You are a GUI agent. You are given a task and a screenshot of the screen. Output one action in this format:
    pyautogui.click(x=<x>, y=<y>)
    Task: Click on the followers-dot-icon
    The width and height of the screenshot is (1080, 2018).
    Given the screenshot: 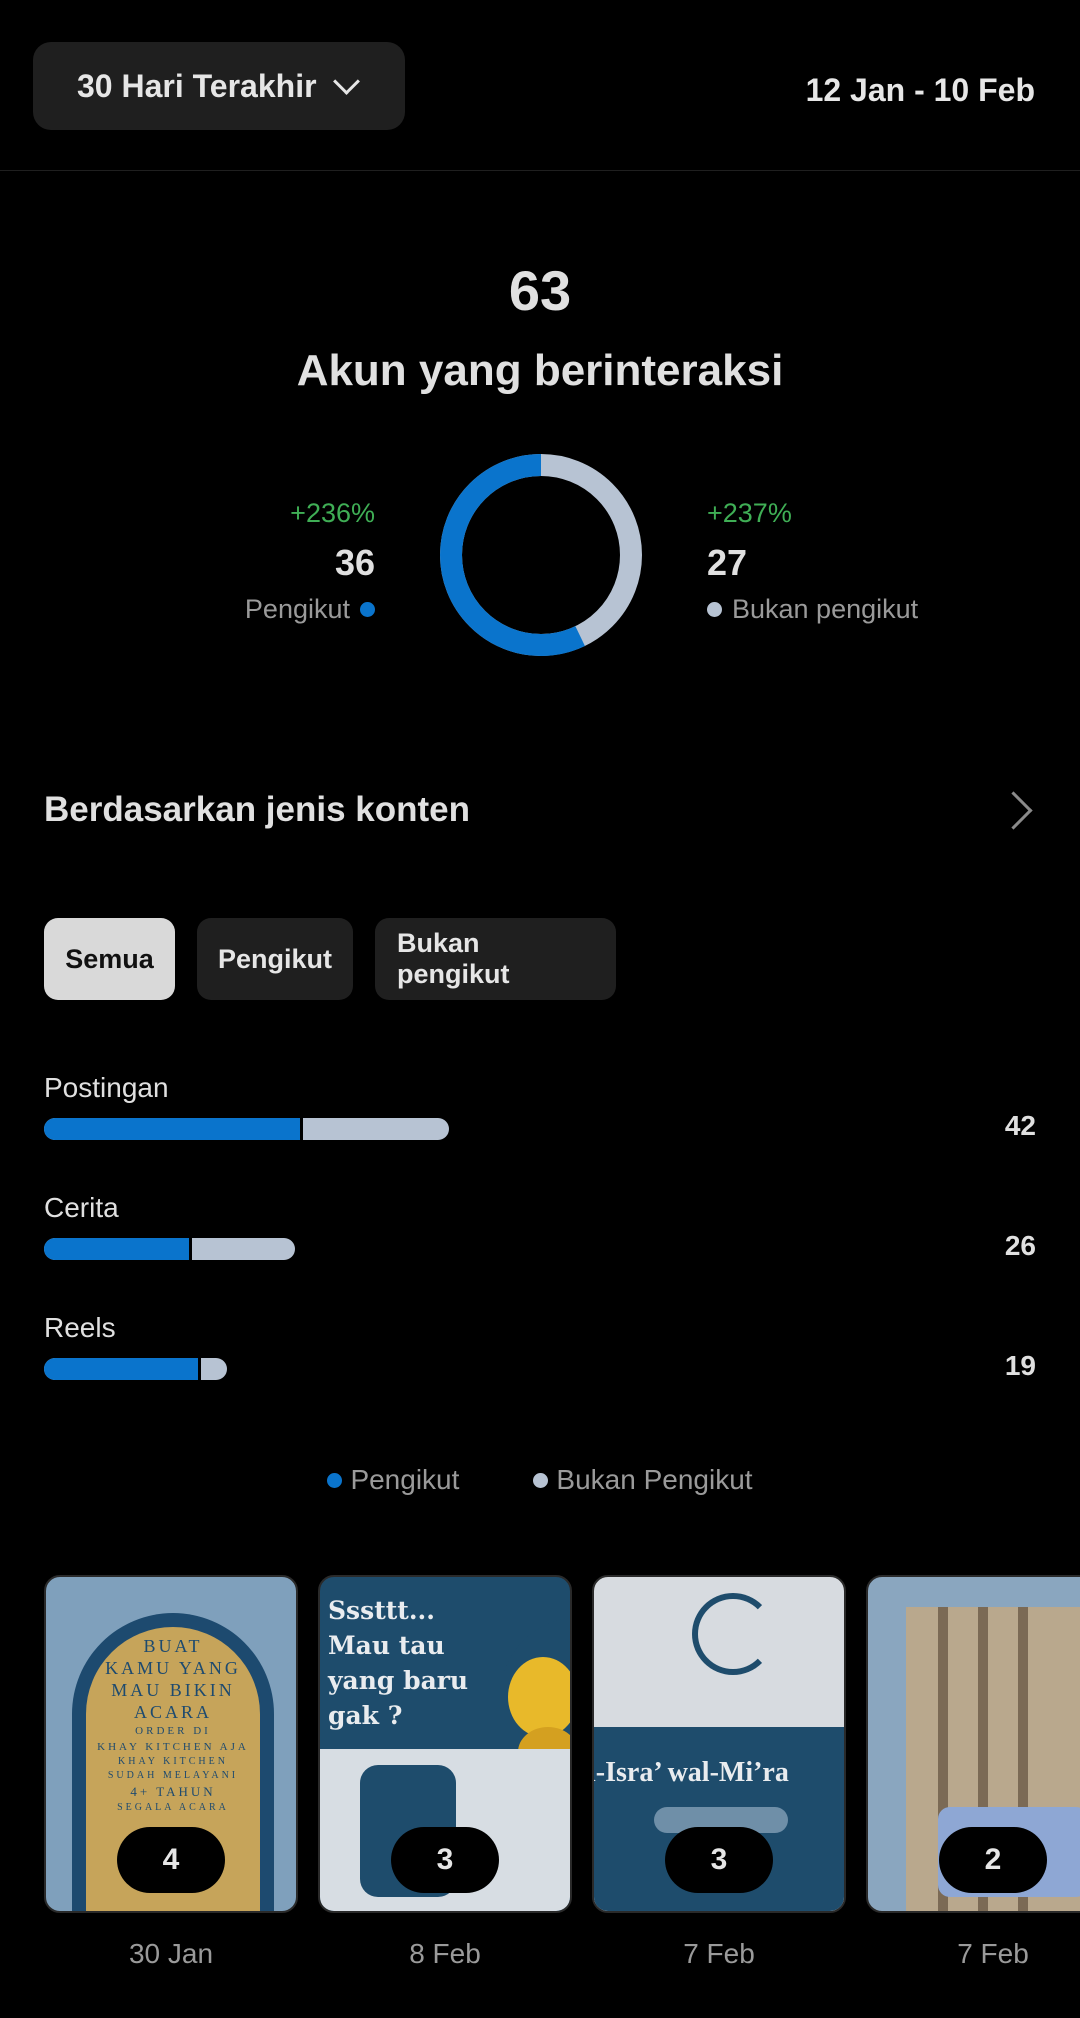 What is the action you would take?
    pyautogui.click(x=367, y=609)
    